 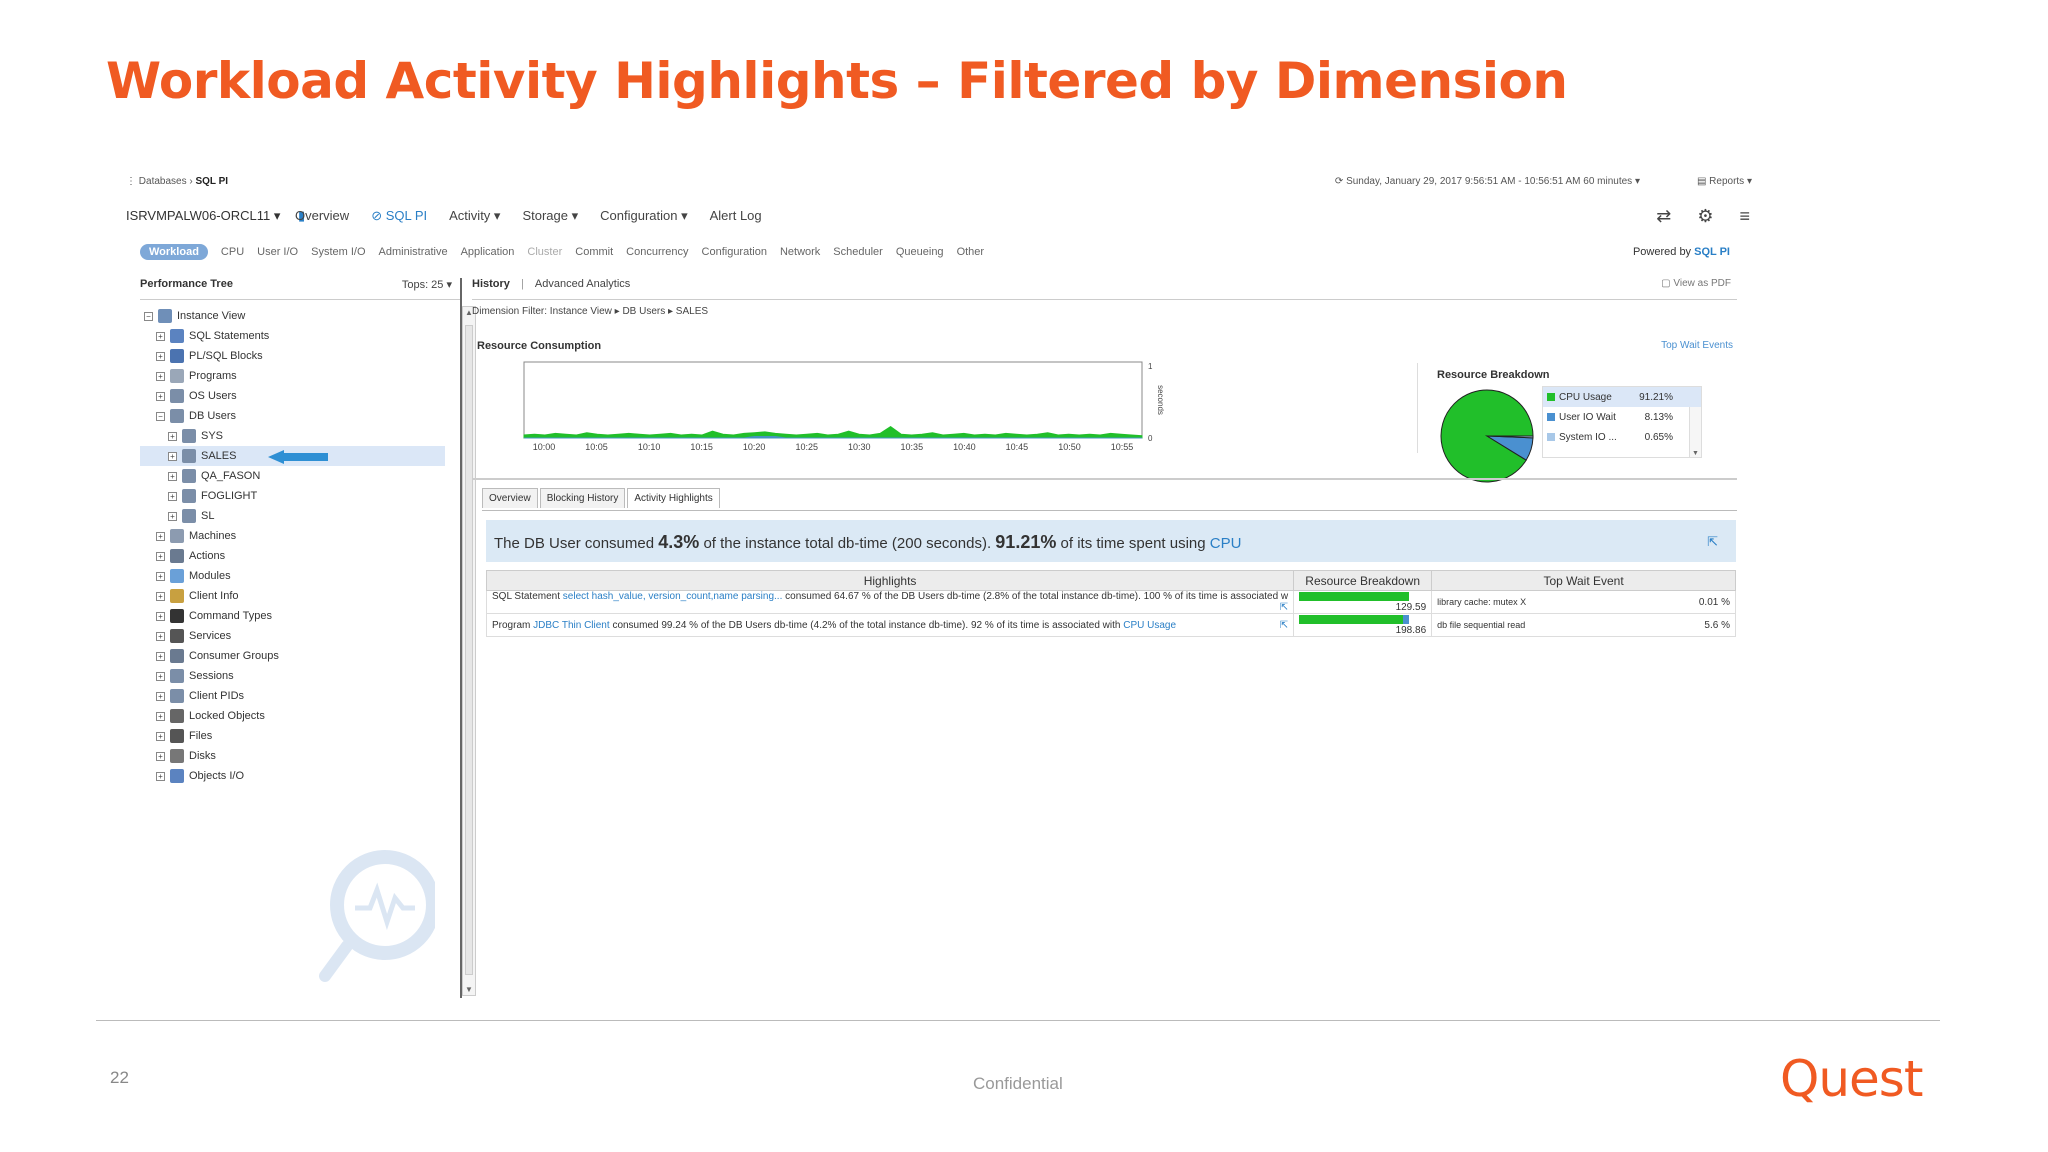 What do you see at coordinates (292, 356) in the screenshot?
I see `tree-item-pl-sql-blocks: + PL/SQL Blocks` at bounding box center [292, 356].